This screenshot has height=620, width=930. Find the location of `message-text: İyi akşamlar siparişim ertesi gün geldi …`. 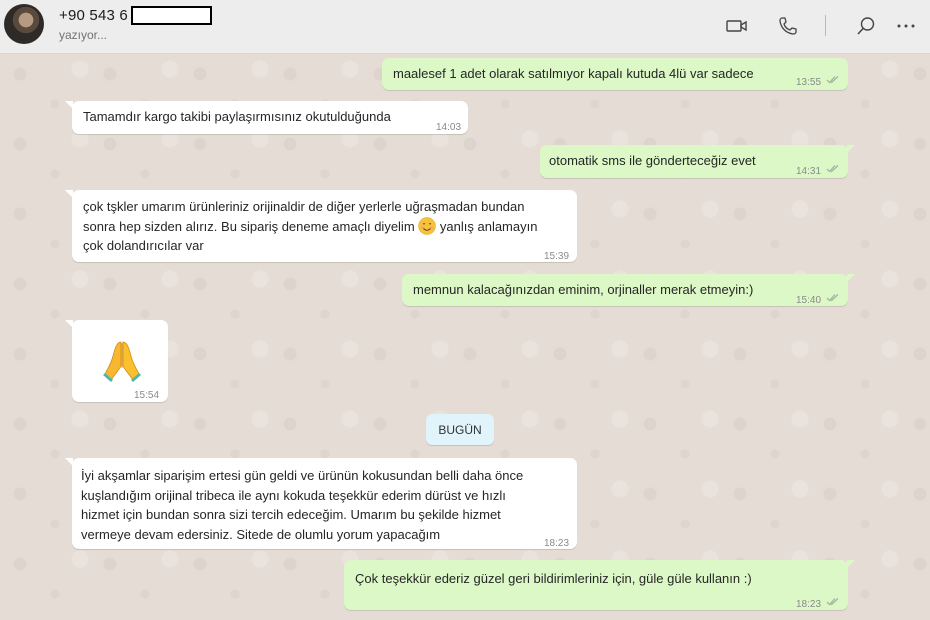

message-text: İyi akşamlar siparişim ertesi gün geldi … is located at coordinates (302, 505).